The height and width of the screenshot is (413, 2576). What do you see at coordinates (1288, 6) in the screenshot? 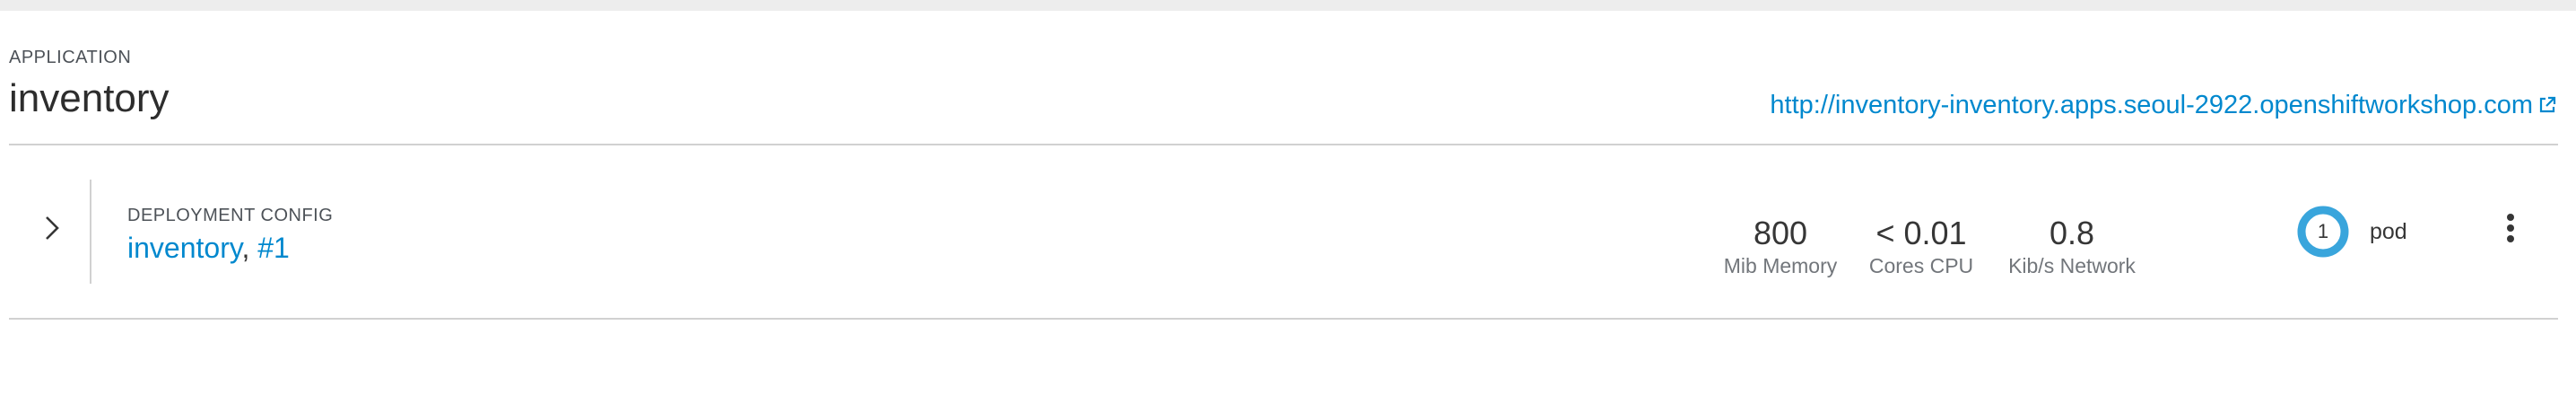
I see `top-strip` at bounding box center [1288, 6].